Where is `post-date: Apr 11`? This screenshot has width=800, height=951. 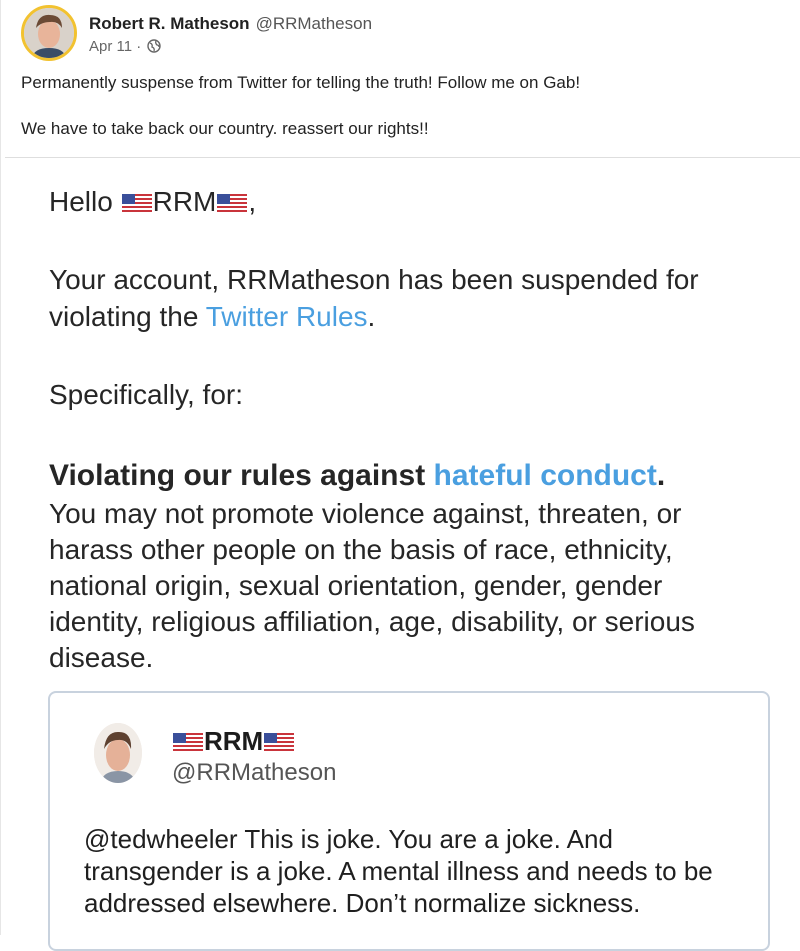
post-date: Apr 11 is located at coordinates (110, 46).